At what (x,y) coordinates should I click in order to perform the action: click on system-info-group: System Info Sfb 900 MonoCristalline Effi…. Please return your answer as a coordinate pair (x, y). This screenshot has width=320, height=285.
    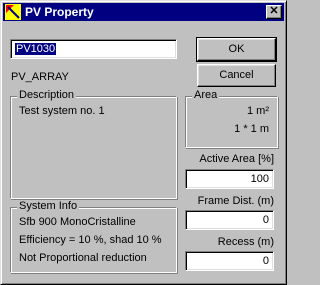
    Looking at the image, I should click on (93, 236).